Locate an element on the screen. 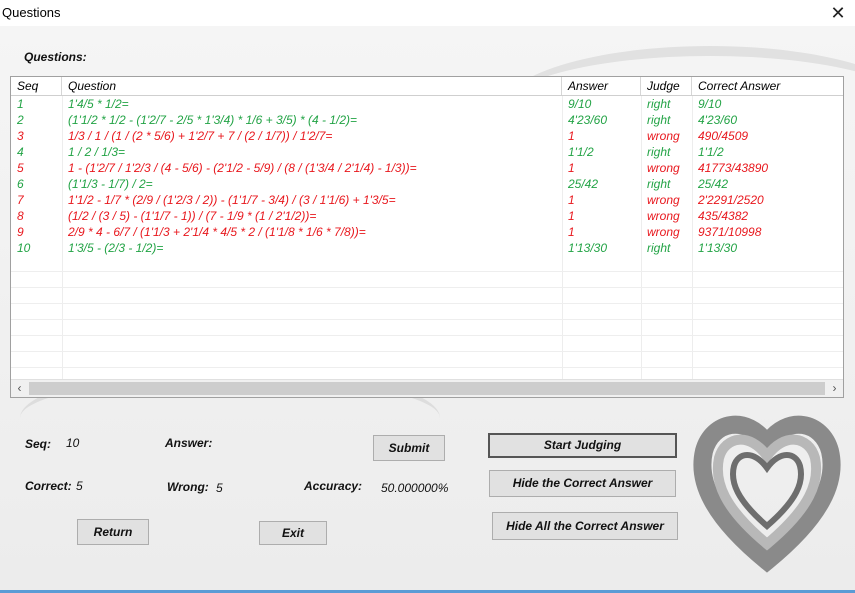 This screenshot has height=593, width=855. cell-seq: 10 is located at coordinates (24, 248).